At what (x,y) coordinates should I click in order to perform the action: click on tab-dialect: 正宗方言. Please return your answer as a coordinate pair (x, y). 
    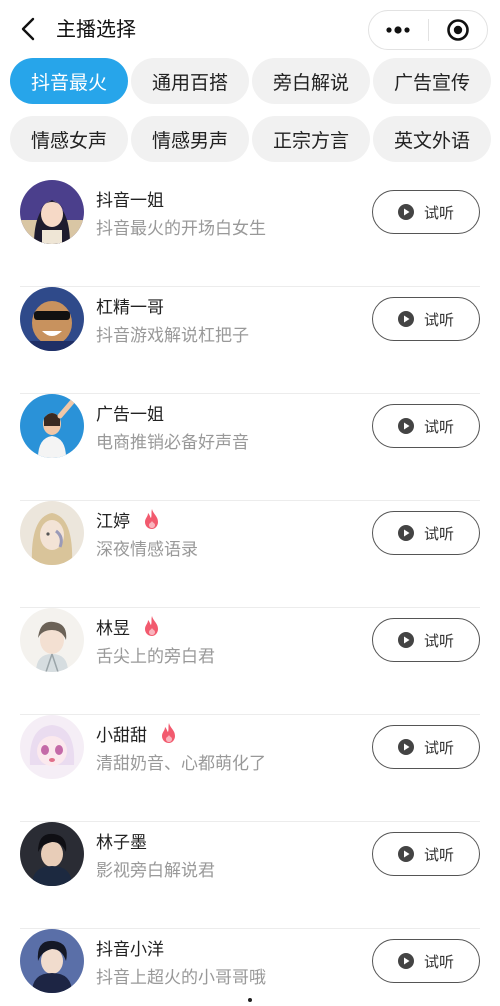
    Looking at the image, I should click on (311, 139).